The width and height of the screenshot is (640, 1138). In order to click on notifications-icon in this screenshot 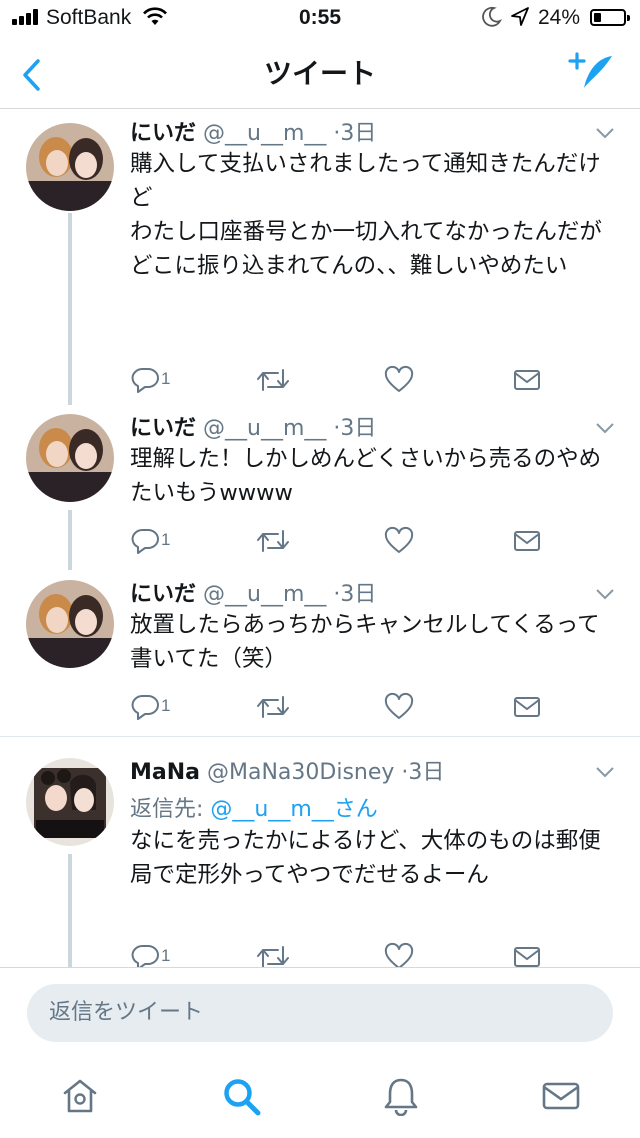, I will do `click(401, 1096)`.